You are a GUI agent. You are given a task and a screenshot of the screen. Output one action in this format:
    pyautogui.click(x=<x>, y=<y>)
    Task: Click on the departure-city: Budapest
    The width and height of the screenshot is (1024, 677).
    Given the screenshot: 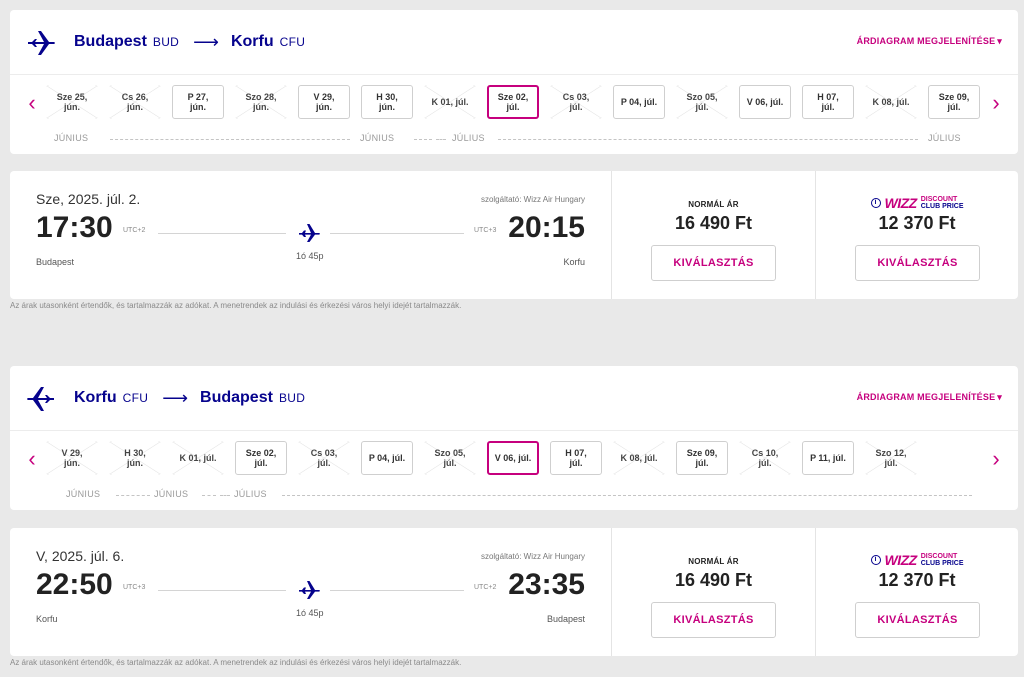 What is the action you would take?
    pyautogui.click(x=55, y=262)
    